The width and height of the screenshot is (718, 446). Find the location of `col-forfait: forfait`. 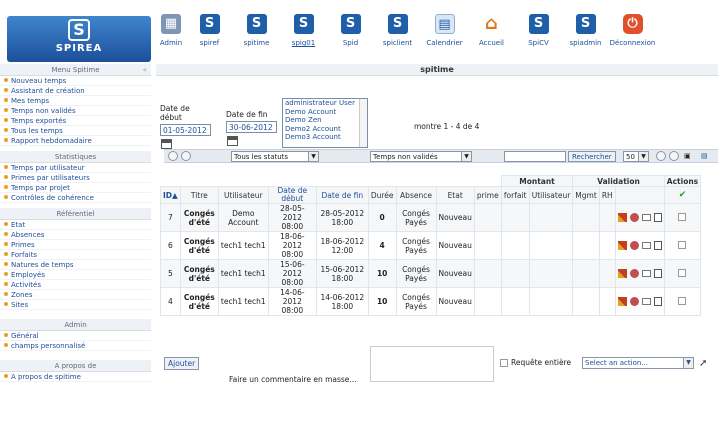

col-forfait: forfait is located at coordinates (515, 195).